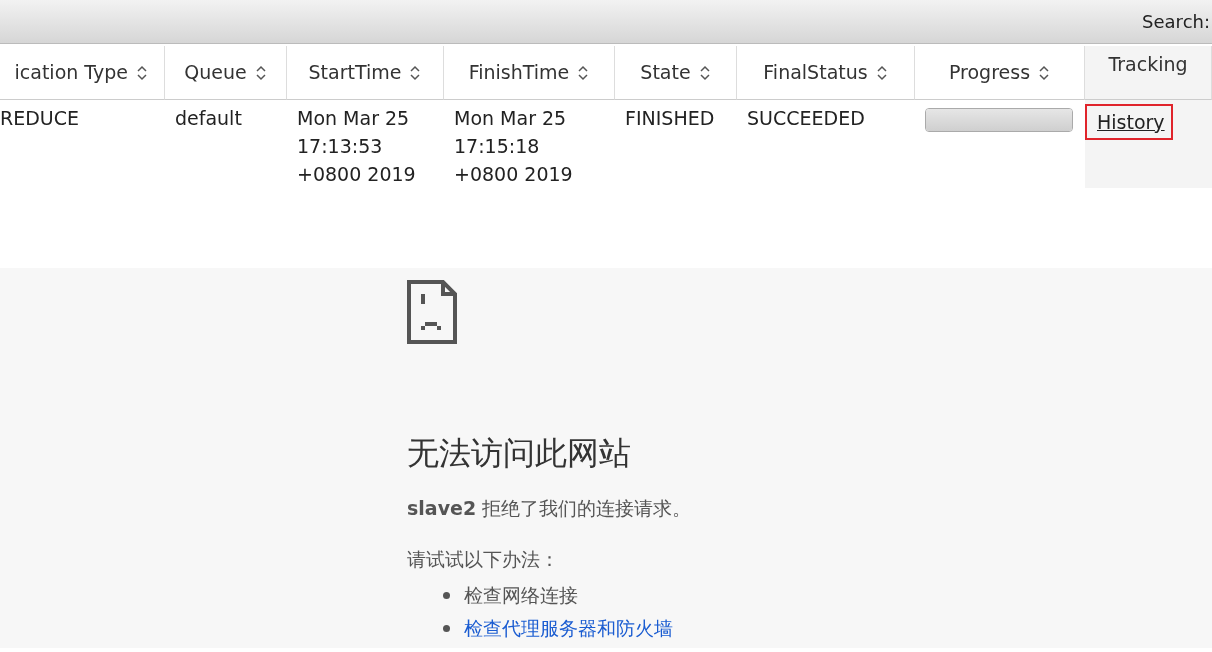  I want to click on column-header: ication Type, so click(82, 73).